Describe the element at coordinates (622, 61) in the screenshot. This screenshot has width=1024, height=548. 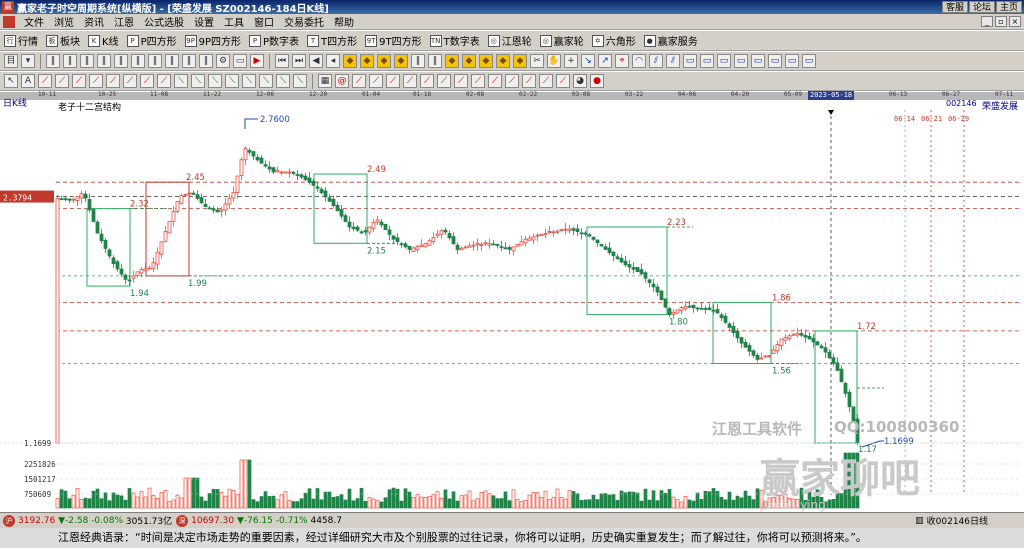
I see `fan-tool-icon: ⌖` at that location.